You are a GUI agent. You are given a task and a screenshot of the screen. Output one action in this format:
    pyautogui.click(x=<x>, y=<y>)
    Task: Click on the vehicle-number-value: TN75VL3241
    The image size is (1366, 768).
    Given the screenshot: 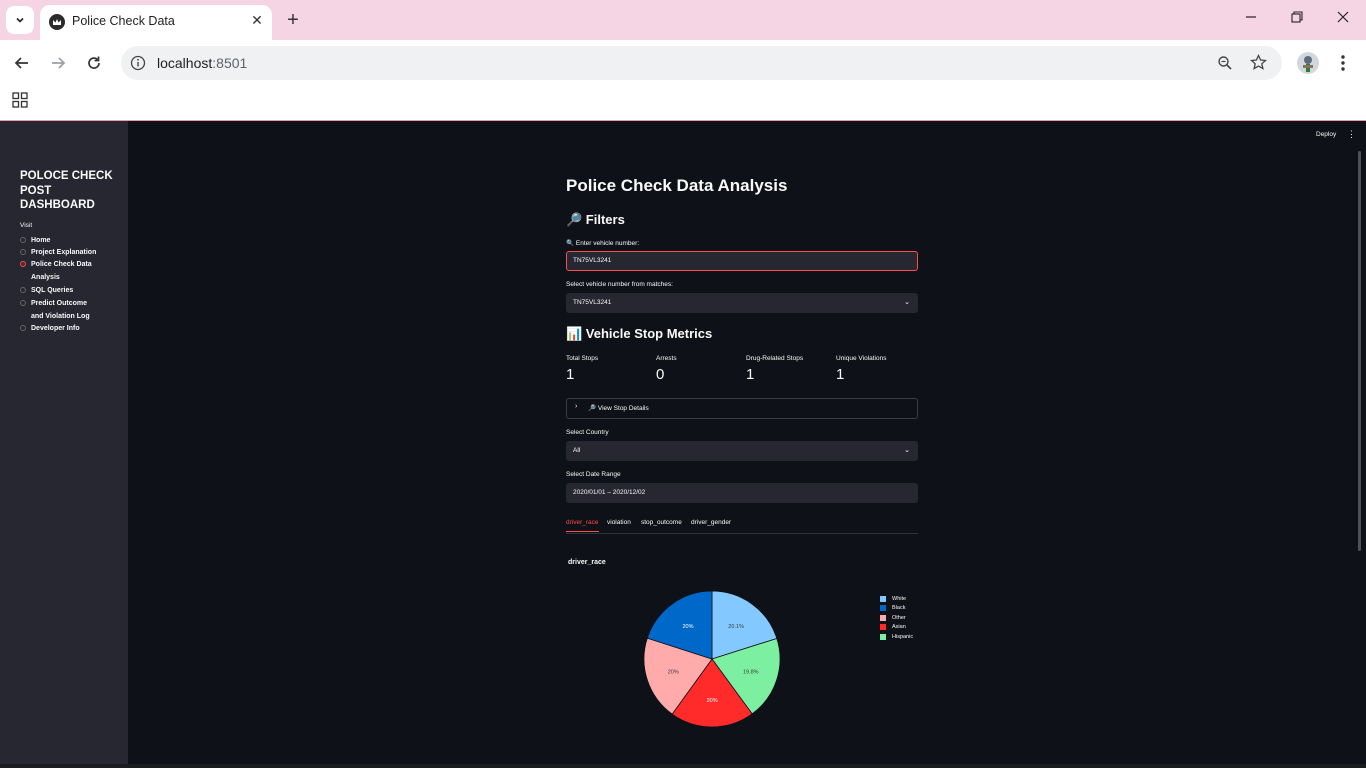 What is the action you would take?
    pyautogui.click(x=592, y=260)
    